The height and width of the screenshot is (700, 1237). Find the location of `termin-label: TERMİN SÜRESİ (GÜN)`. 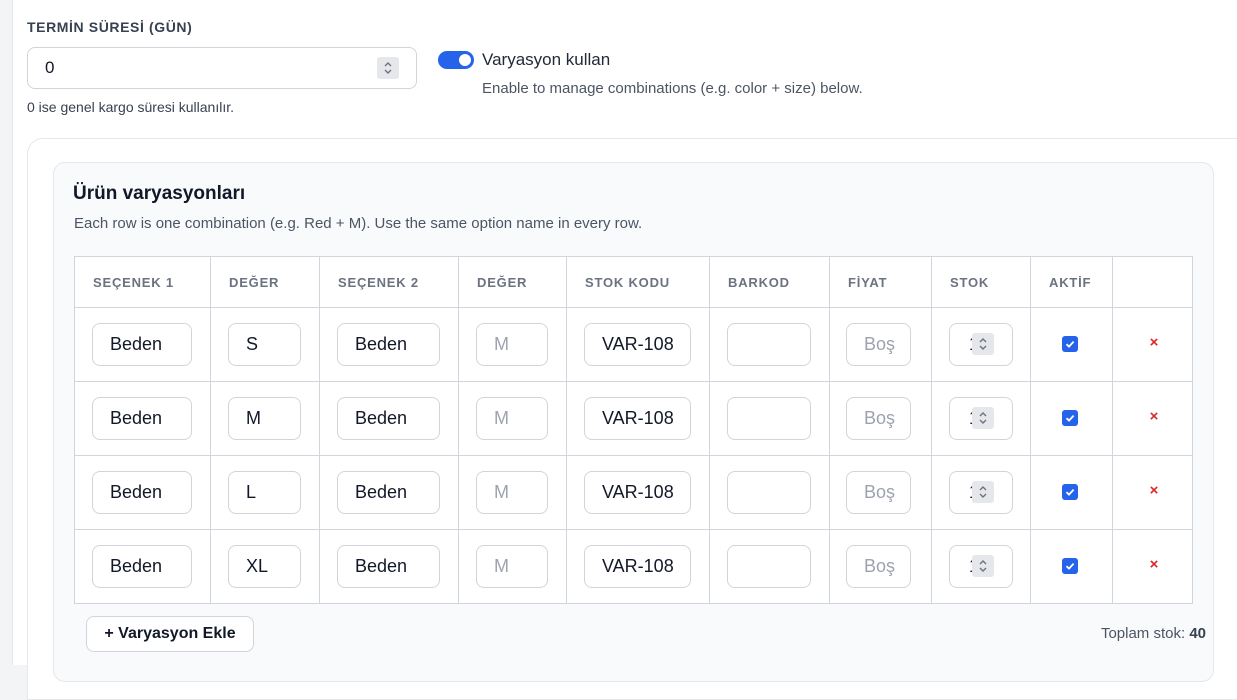

termin-label: TERMİN SÜRESİ (GÜN) is located at coordinates (110, 27).